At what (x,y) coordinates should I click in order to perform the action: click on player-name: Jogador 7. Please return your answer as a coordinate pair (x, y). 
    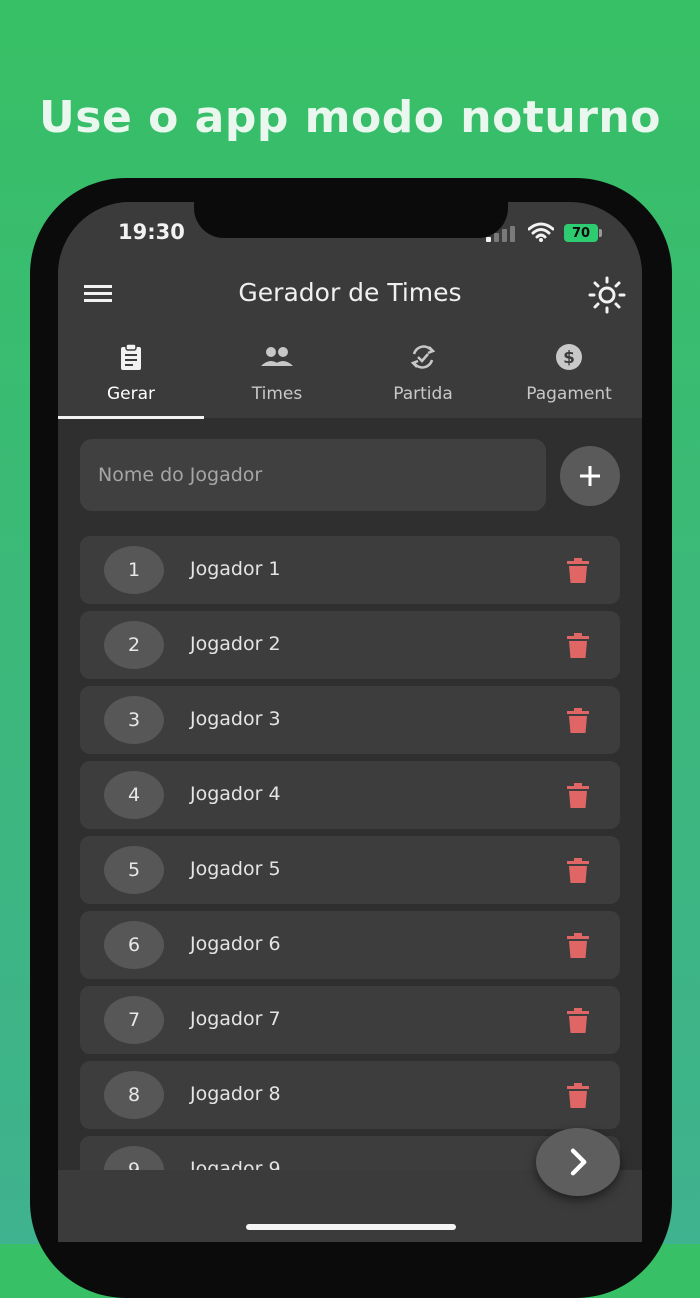
    Looking at the image, I should click on (235, 1019).